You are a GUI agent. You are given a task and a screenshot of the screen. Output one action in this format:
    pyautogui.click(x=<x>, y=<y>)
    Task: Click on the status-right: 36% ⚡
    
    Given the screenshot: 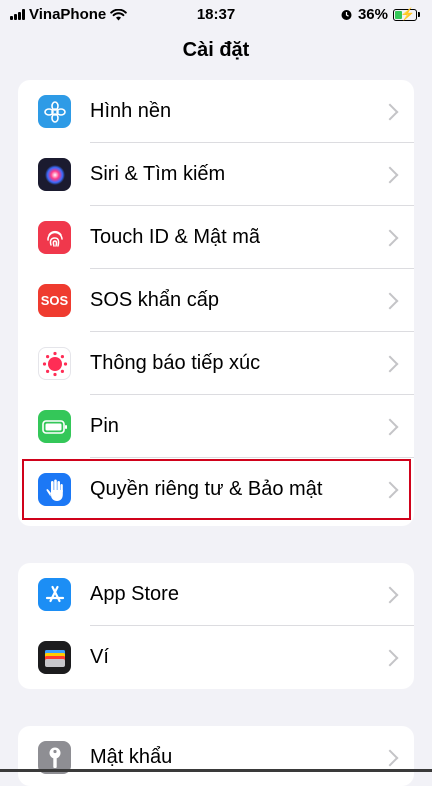 What is the action you would take?
    pyautogui.click(x=380, y=14)
    